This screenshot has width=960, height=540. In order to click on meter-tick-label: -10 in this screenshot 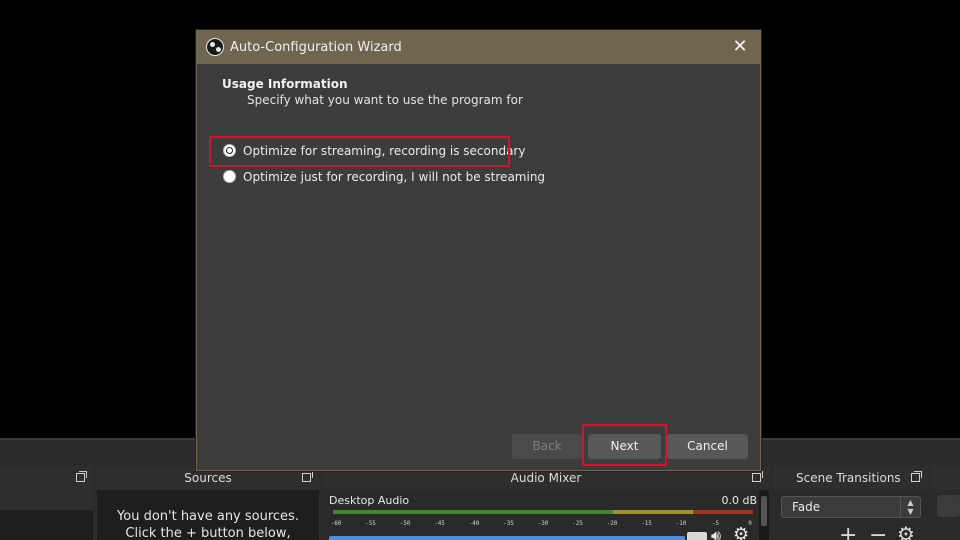, I will do `click(681, 523)`.